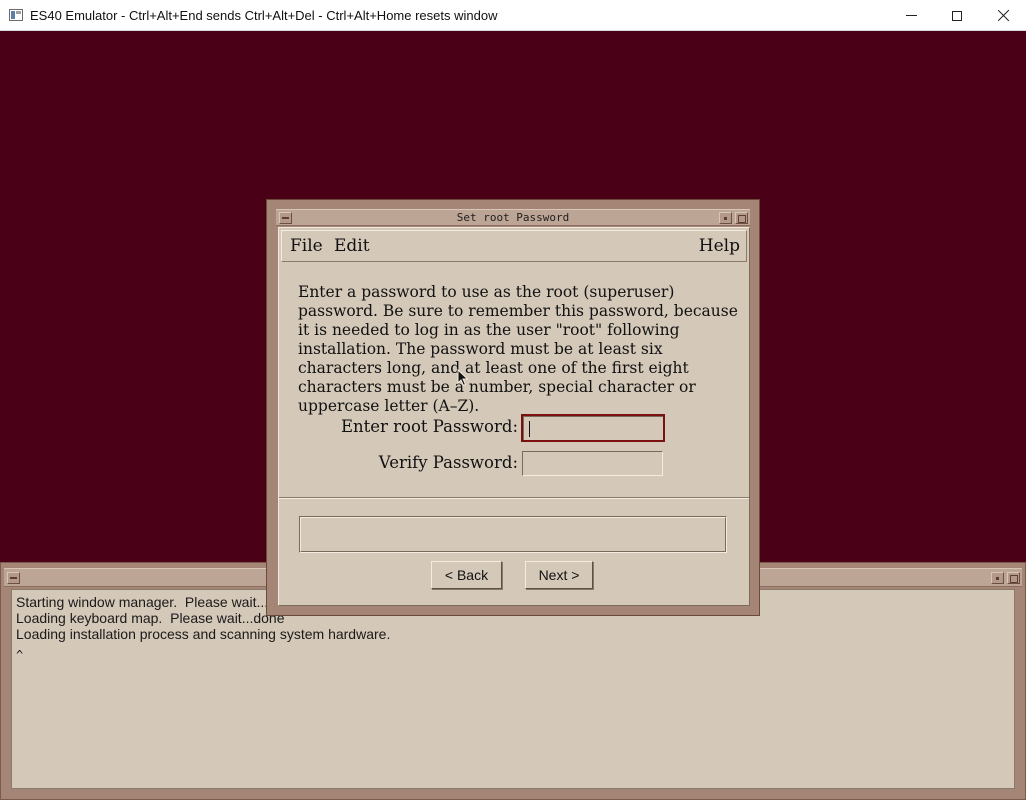  I want to click on maximize-button, so click(957, 15).